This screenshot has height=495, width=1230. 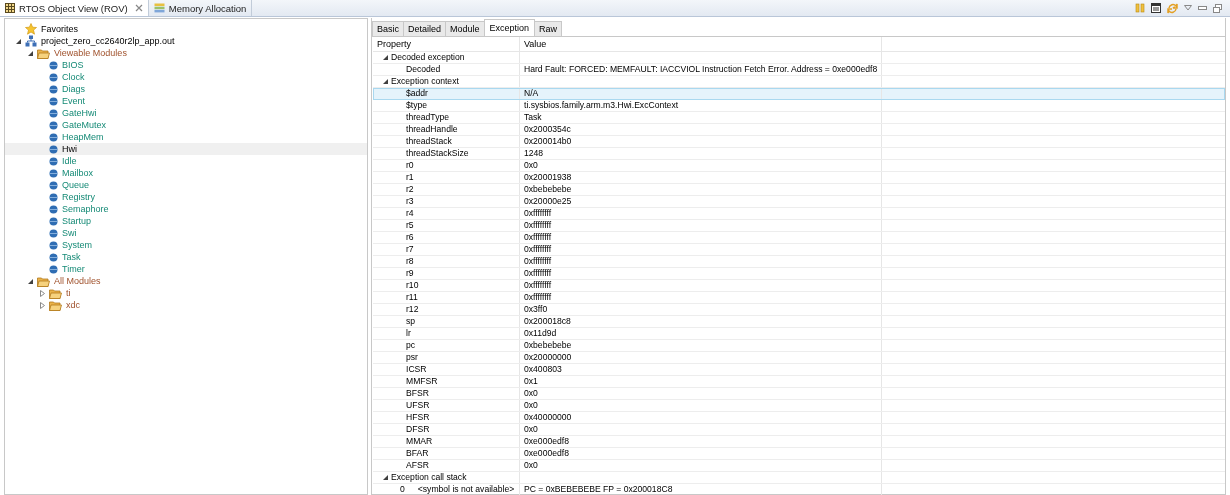 I want to click on tree-item: ti, so click(x=68, y=293).